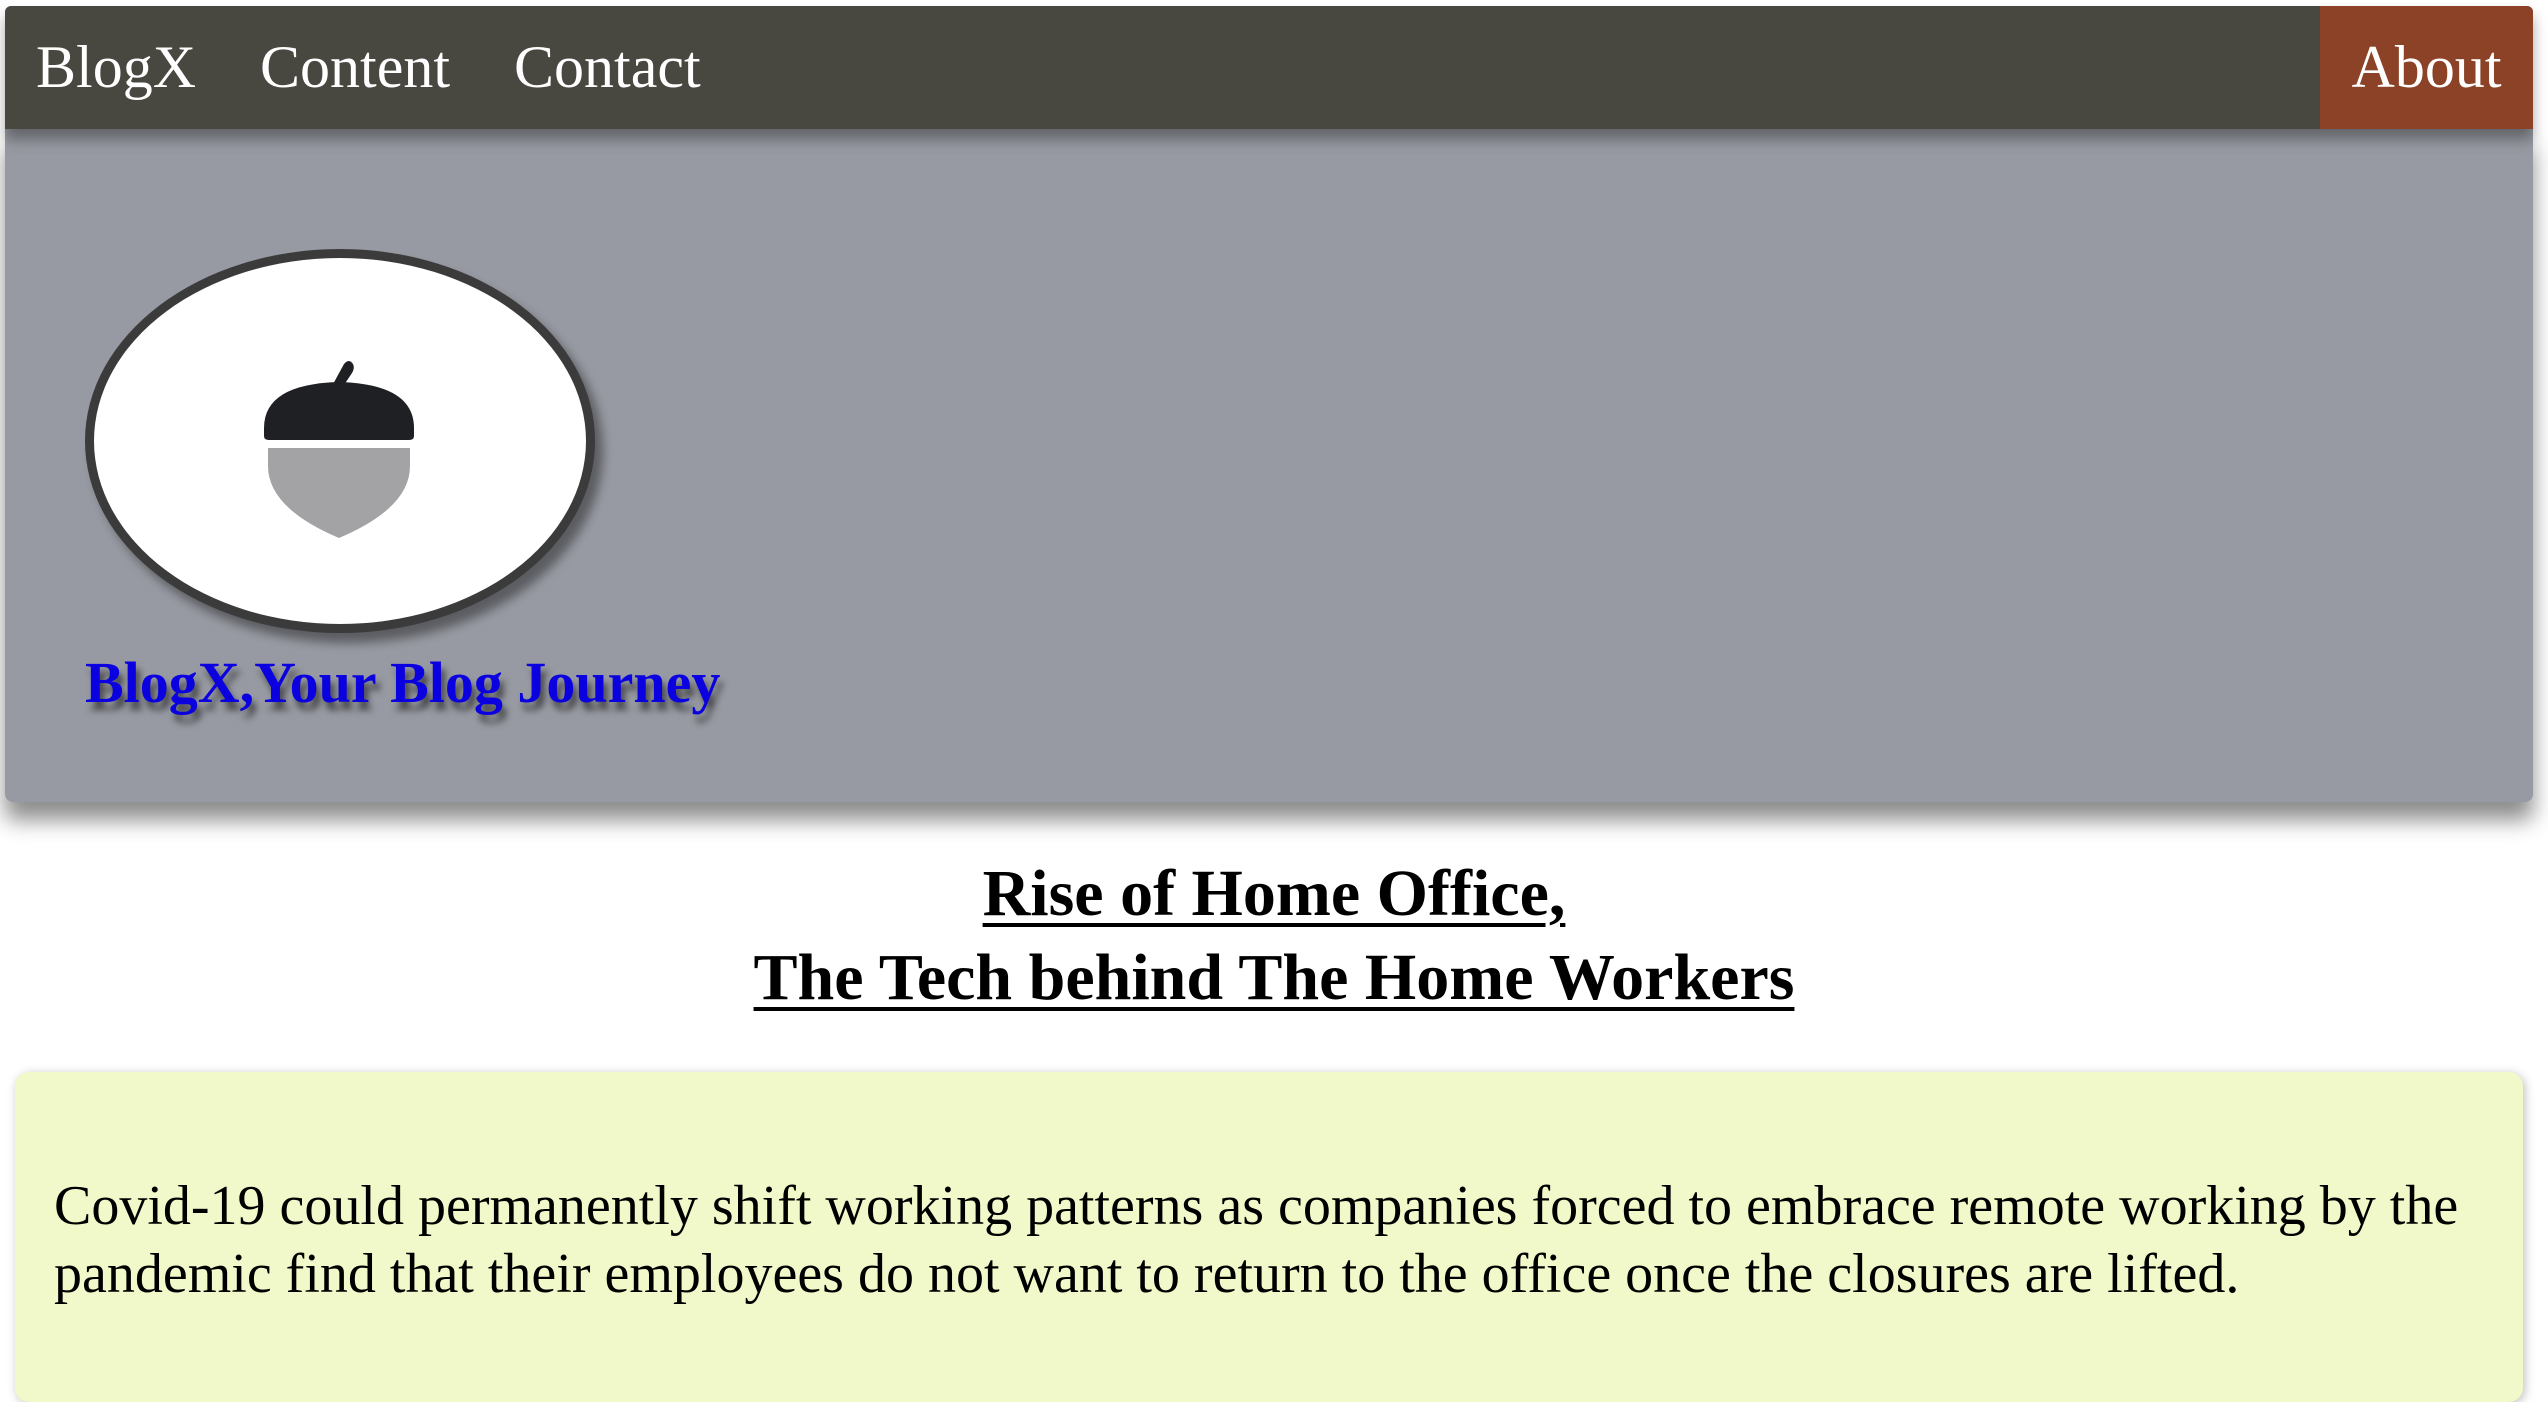 This screenshot has width=2548, height=1402. I want to click on article-title-line-2: The Tech behind The Home Workers, so click(1274, 977).